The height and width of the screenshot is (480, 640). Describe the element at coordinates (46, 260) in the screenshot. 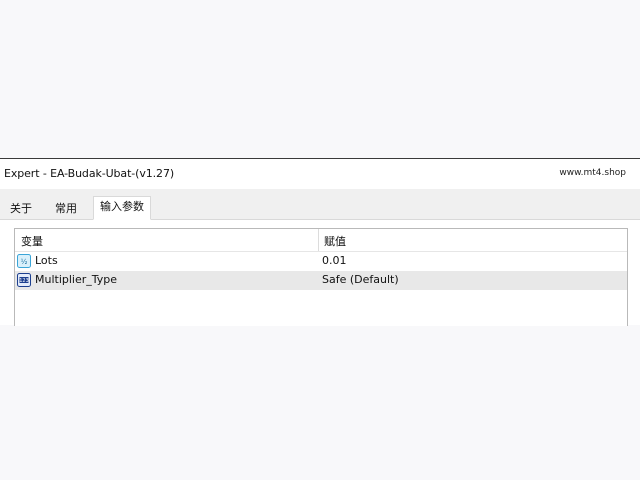

I see `variable-name: Lots` at that location.